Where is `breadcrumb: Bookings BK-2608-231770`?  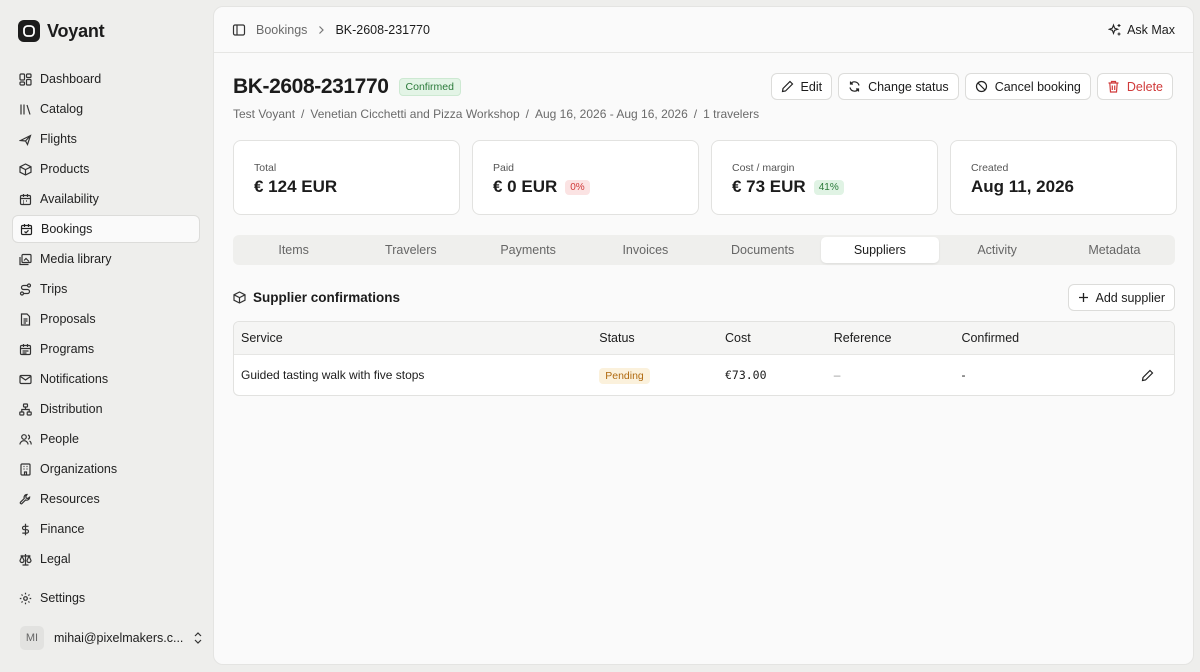
breadcrumb: Bookings BK-2608-231770 is located at coordinates (331, 30).